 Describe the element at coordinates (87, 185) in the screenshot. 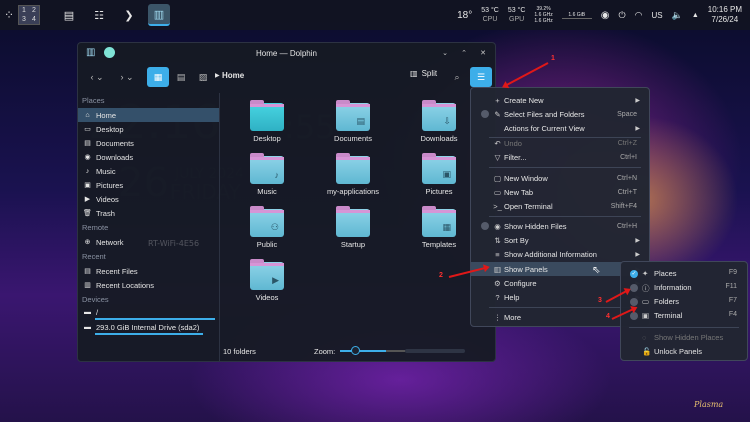

I see `pictures-icon: ▣` at that location.